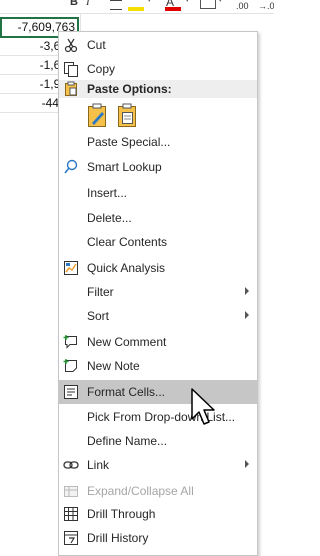  Describe the element at coordinates (140, 491) in the screenshot. I see `menu-item-label: Expand/Collapse All` at that location.